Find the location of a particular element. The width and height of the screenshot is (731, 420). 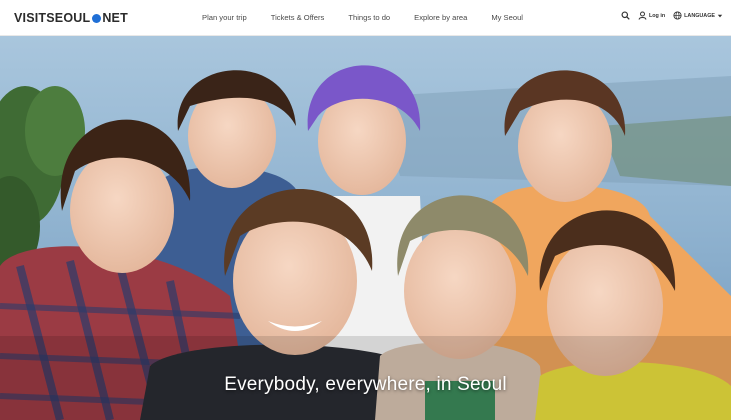

nav-my-seoul: My Seoul is located at coordinates (507, 17).